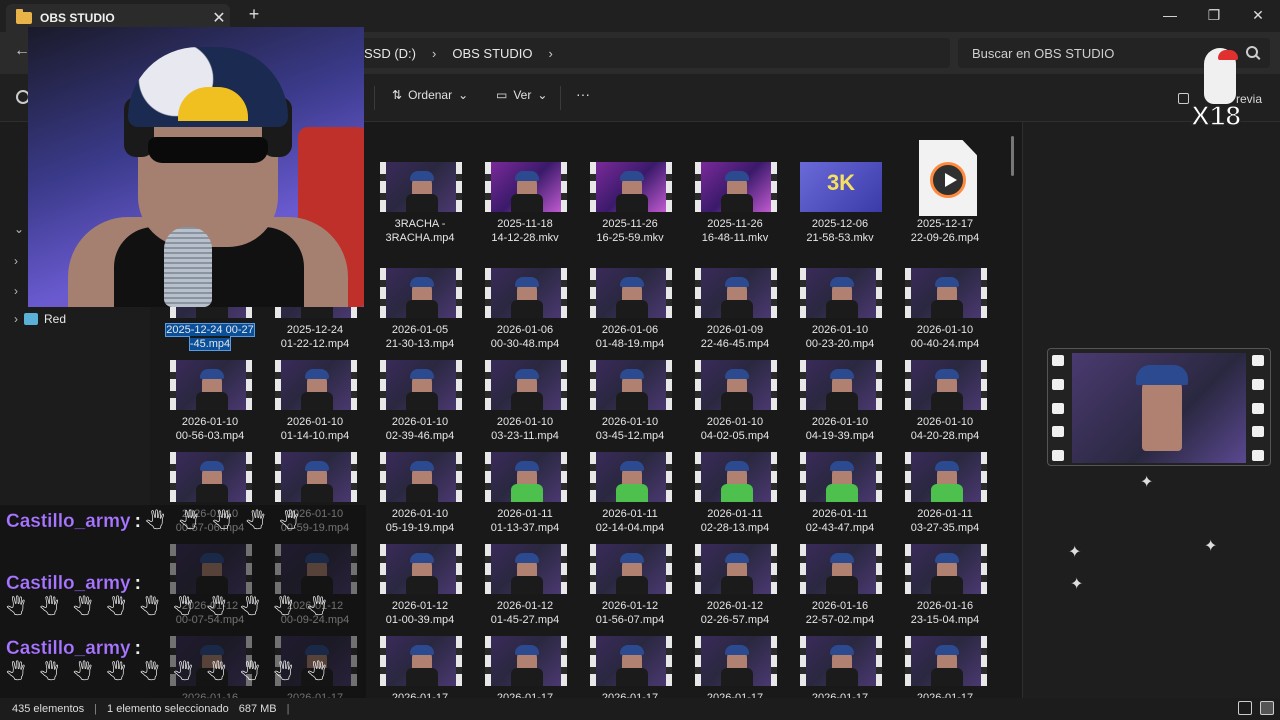 Image resolution: width=1280 pixels, height=720 pixels. What do you see at coordinates (1012, 156) in the screenshot?
I see `scrollbar` at bounding box center [1012, 156].